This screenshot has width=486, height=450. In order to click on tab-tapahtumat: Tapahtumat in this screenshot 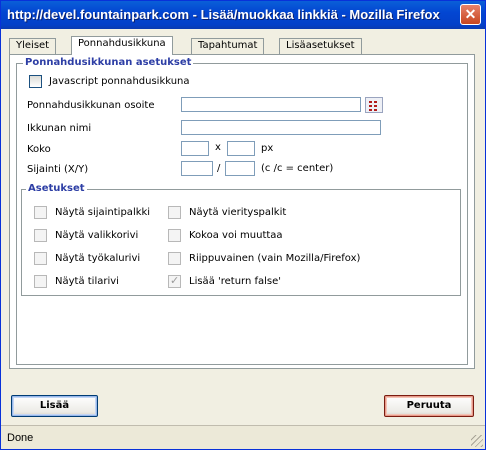, I will do `click(228, 46)`.